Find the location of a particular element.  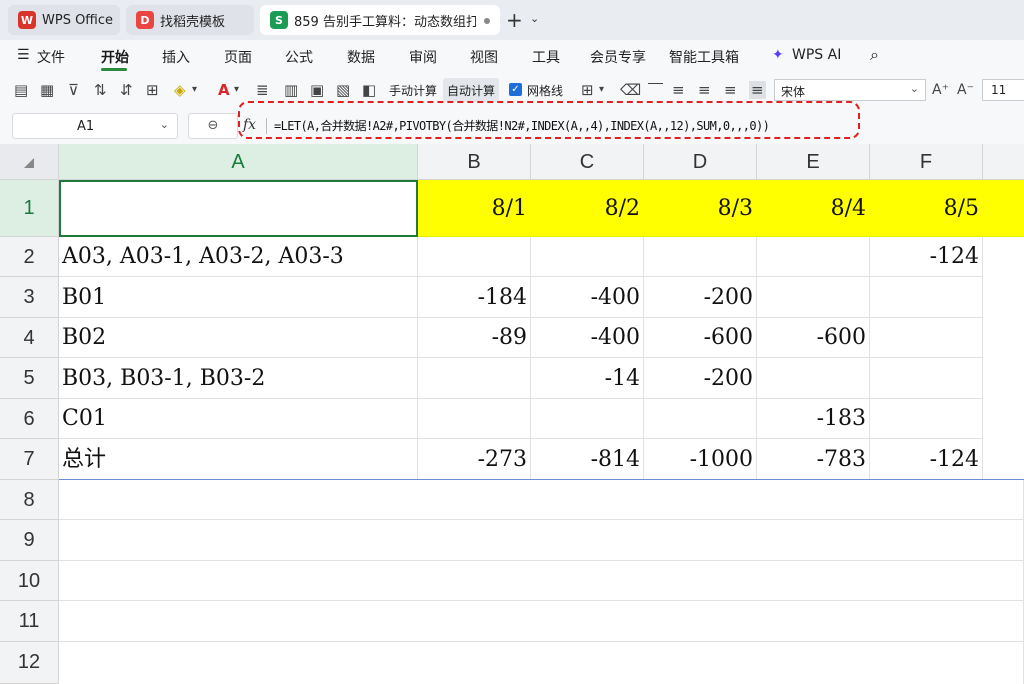

name-box: A1 ⌄ is located at coordinates (95, 126).